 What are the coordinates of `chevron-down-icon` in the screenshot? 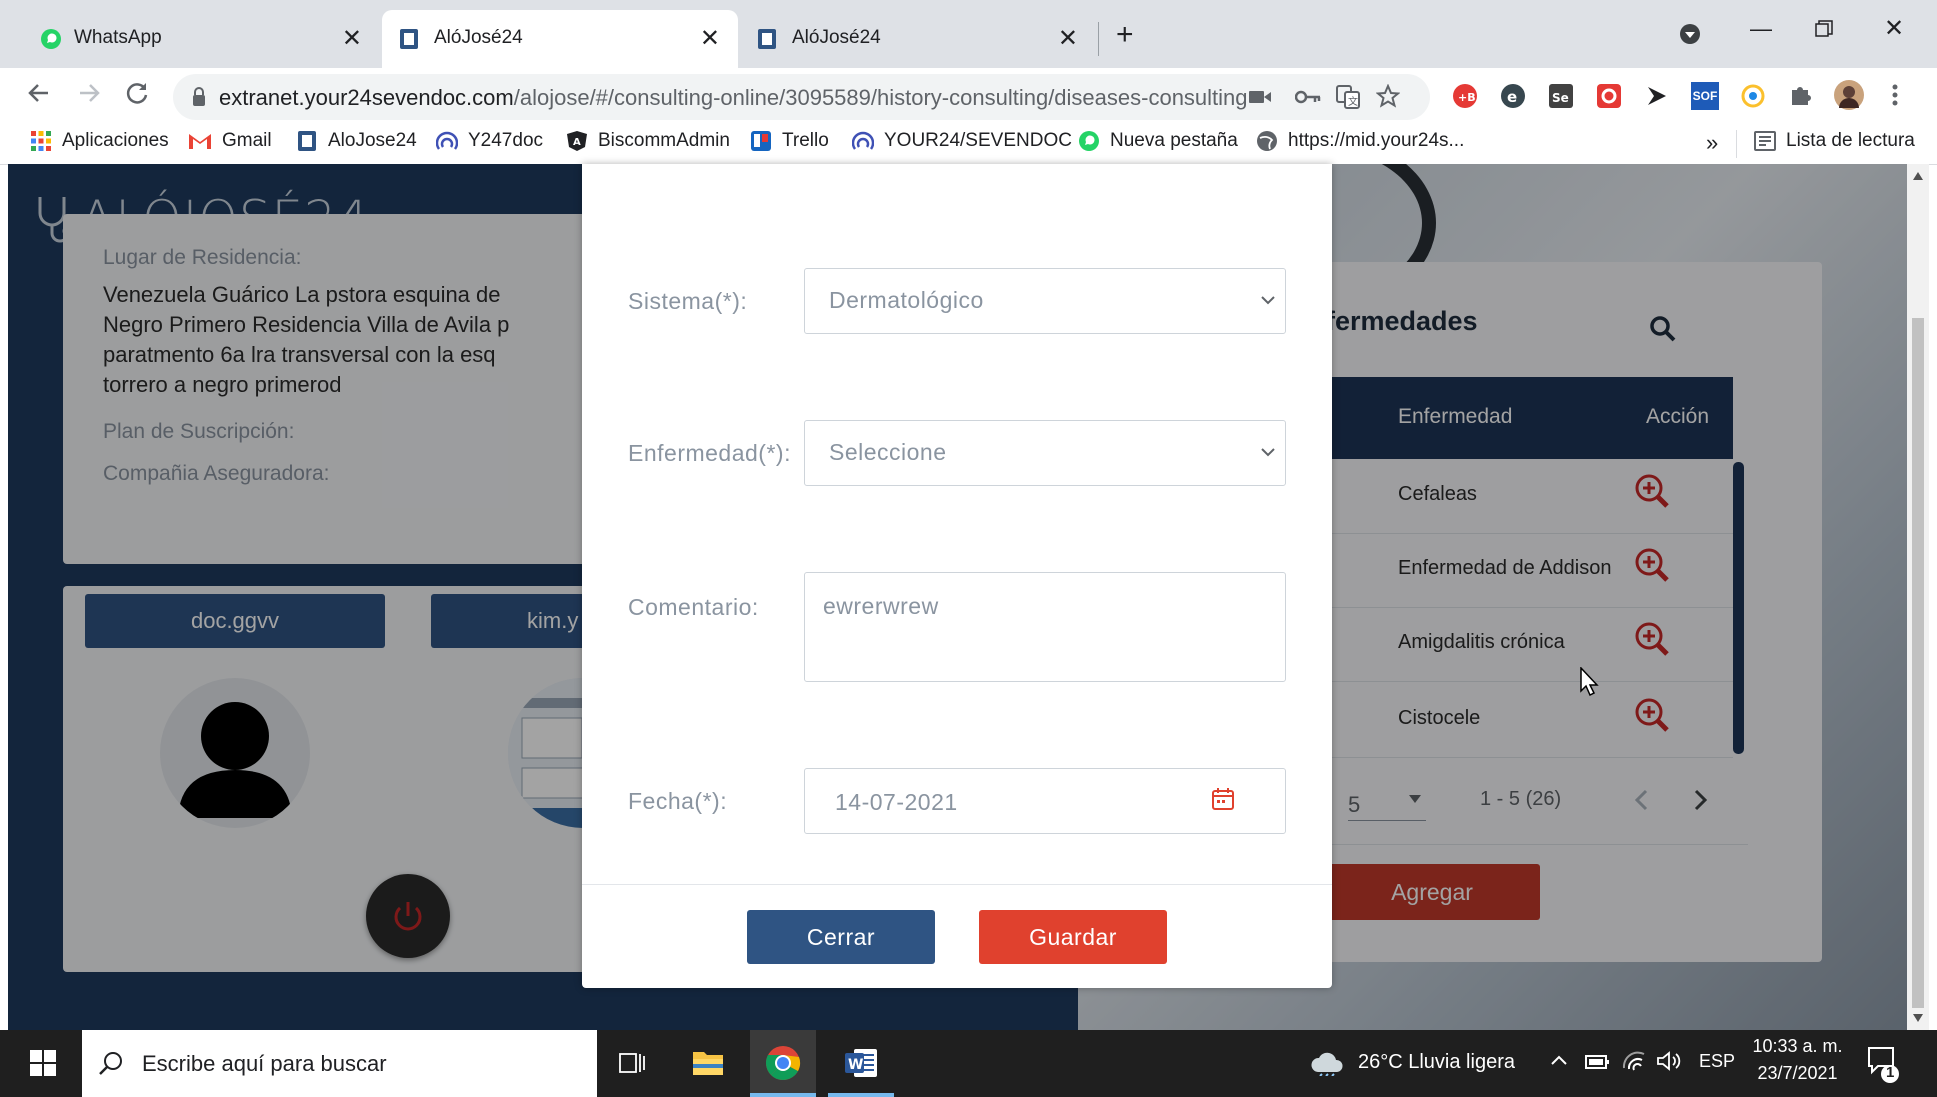 It's located at (1268, 300).